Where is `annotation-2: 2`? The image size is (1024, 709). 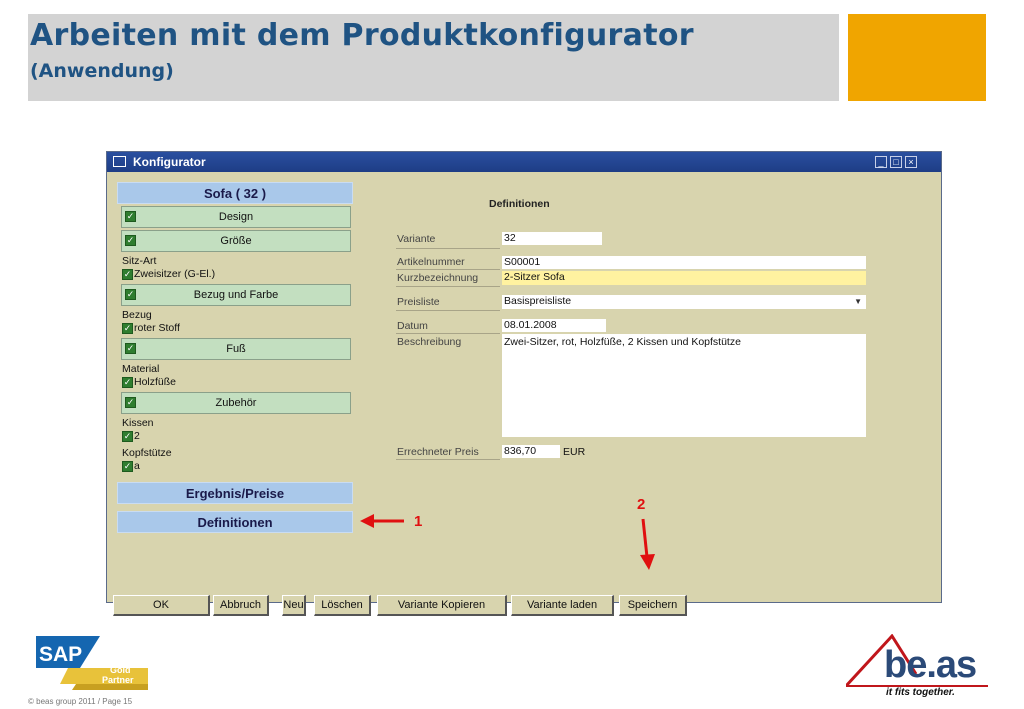
annotation-2: 2 is located at coordinates (641, 504).